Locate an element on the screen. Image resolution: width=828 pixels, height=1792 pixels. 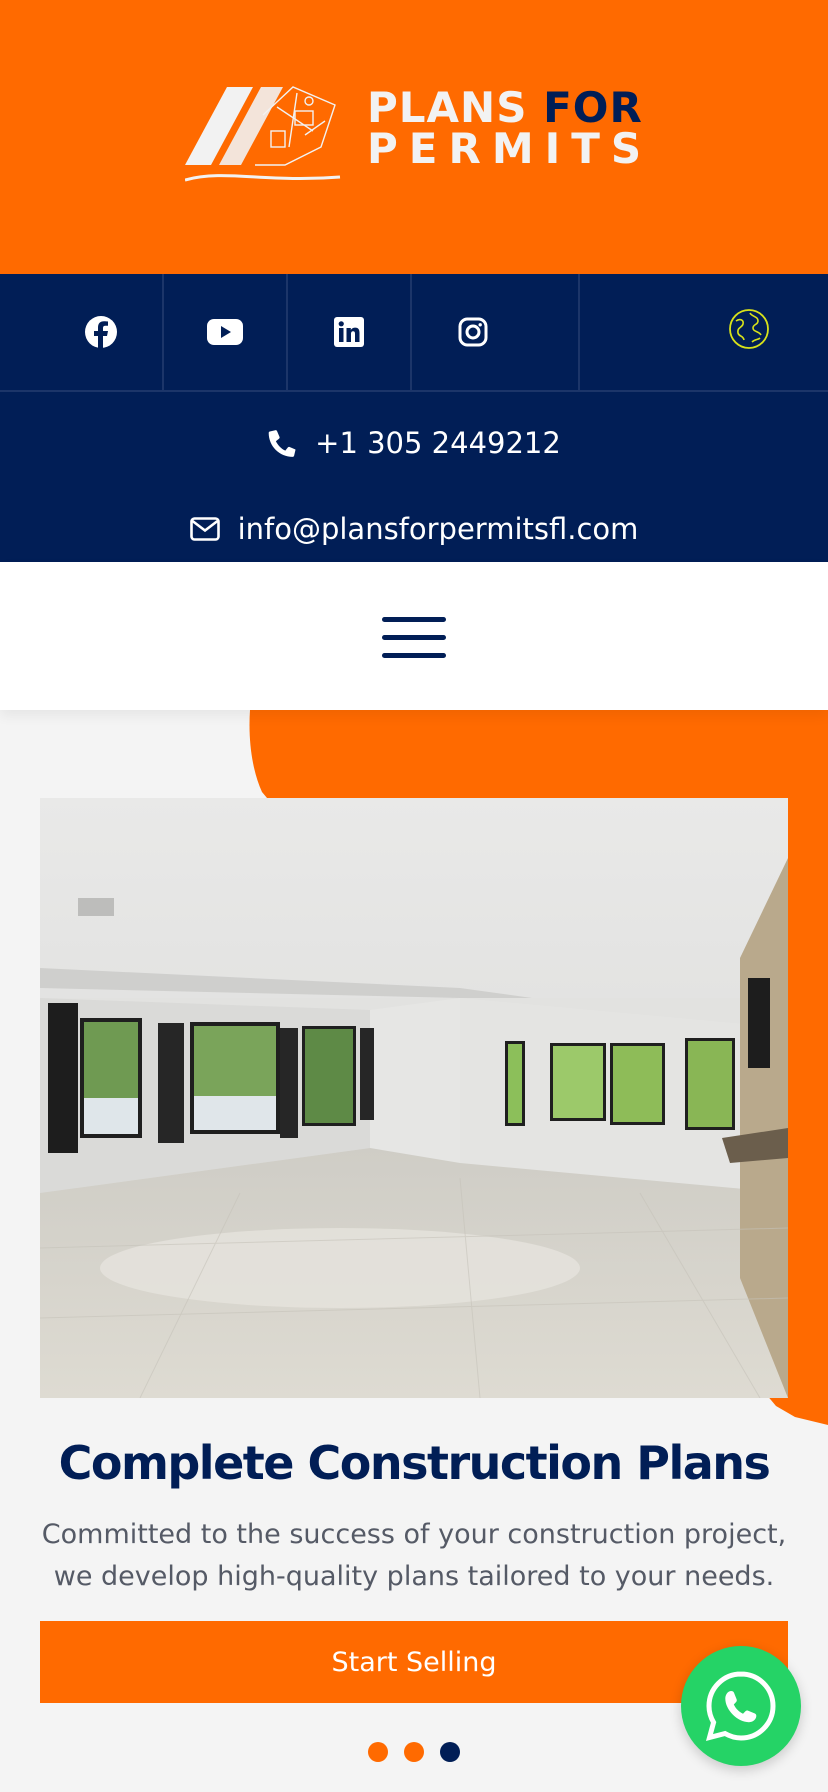
facebook-link is located at coordinates (102, 332).